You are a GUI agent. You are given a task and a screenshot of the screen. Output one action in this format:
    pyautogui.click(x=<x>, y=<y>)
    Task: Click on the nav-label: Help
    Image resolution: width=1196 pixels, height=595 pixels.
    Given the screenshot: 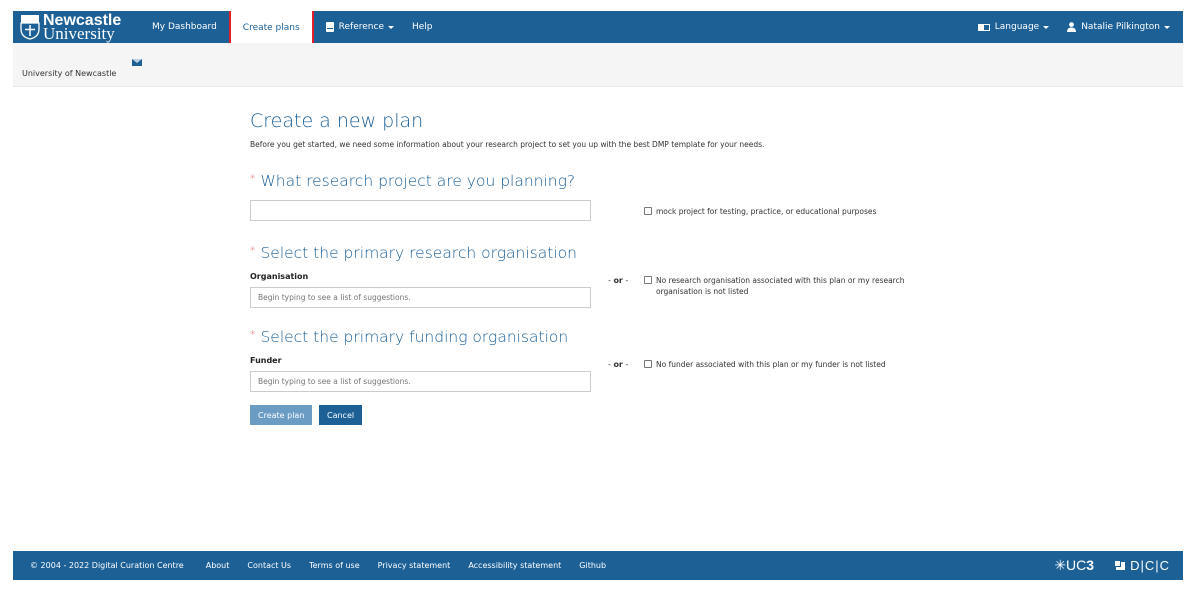 What is the action you would take?
    pyautogui.click(x=422, y=27)
    